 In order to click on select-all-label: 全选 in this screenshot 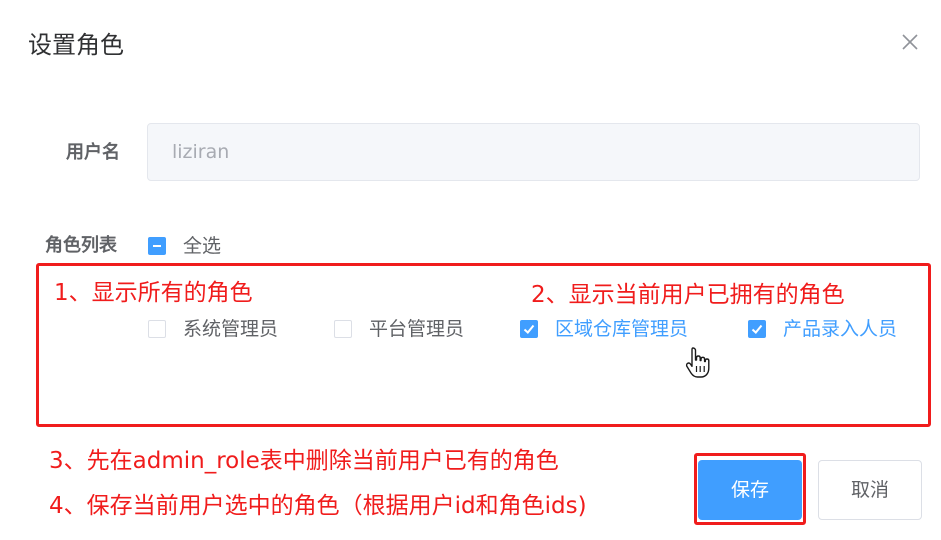, I will do `click(202, 246)`.